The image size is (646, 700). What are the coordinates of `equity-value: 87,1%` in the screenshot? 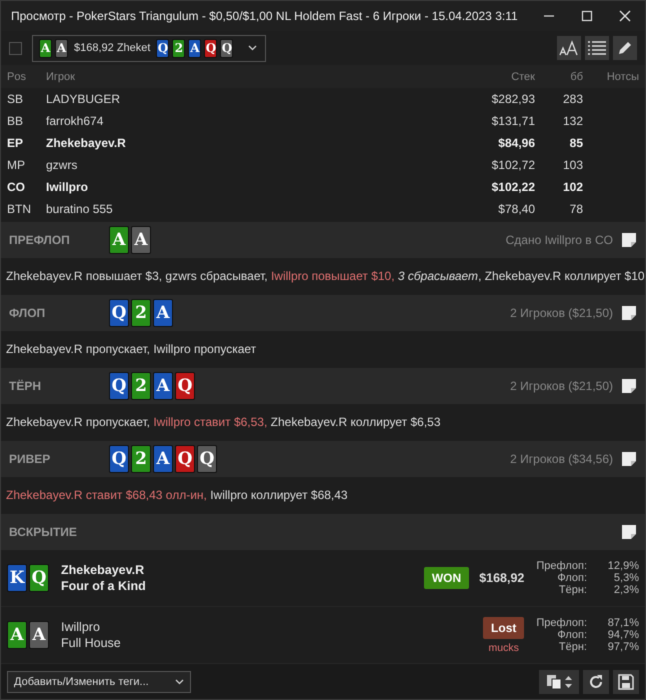 It's located at (622, 623).